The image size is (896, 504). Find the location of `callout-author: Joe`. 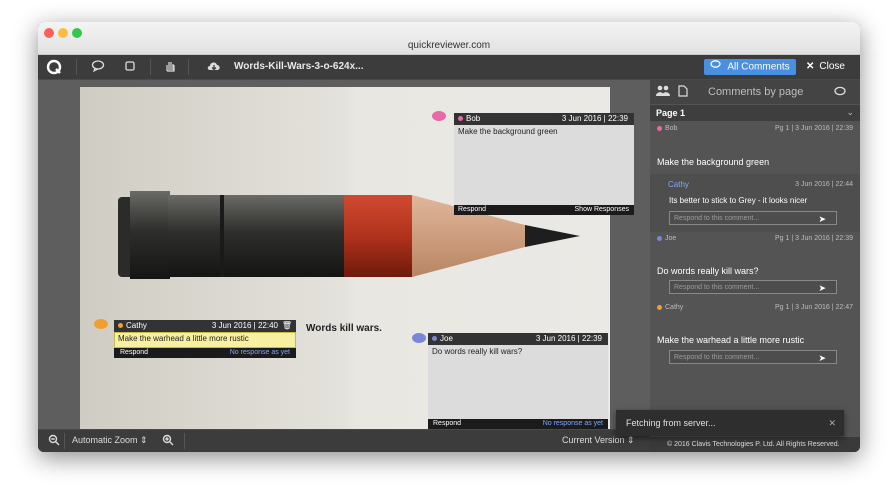

callout-author: Joe is located at coordinates (446, 338).